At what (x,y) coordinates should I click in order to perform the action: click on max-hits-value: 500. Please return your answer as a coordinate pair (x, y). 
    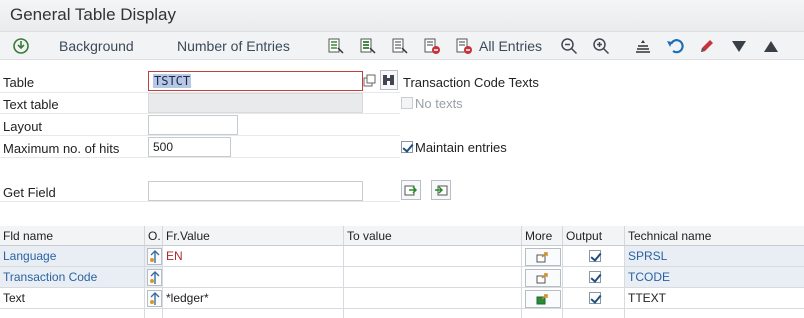
    Looking at the image, I should click on (163, 147).